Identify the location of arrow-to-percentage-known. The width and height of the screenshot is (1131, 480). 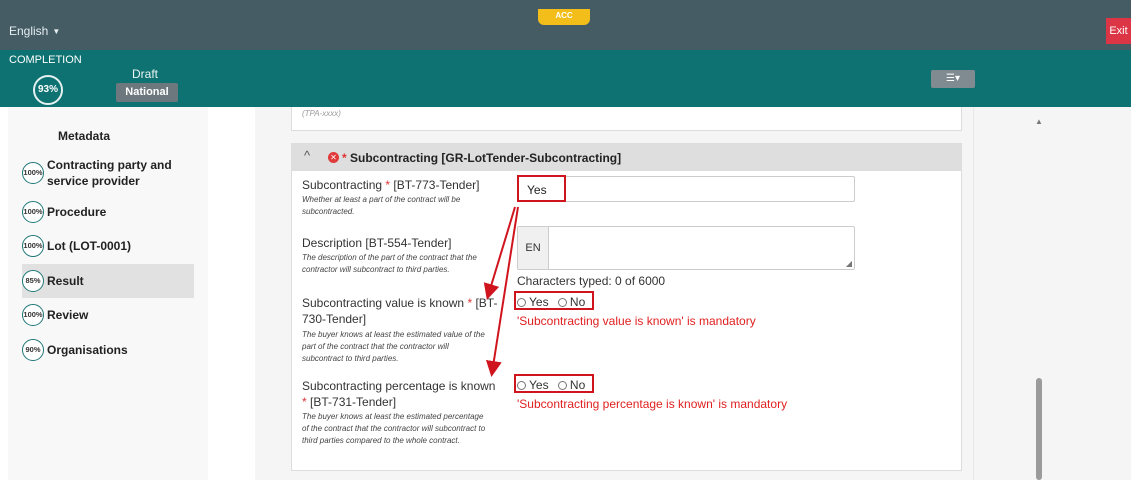
(502, 291).